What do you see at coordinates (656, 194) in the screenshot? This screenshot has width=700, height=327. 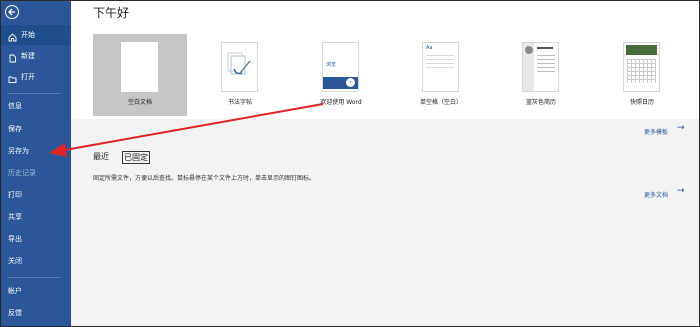 I see `more-documents-link: 更多文档` at bounding box center [656, 194].